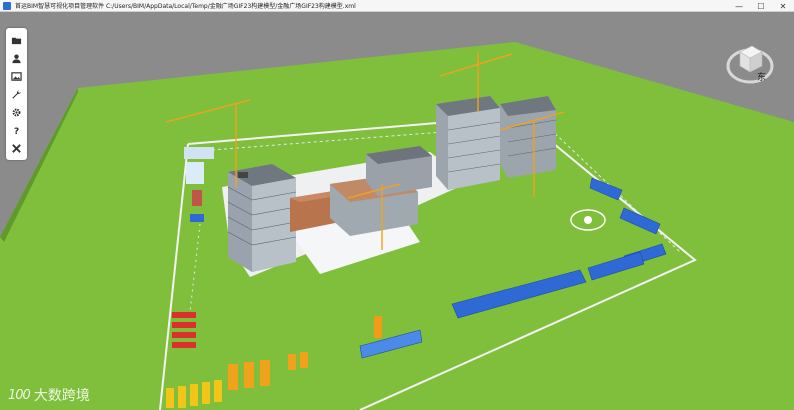 This screenshot has height=410, width=794. I want to click on gear-icon, so click(16, 112).